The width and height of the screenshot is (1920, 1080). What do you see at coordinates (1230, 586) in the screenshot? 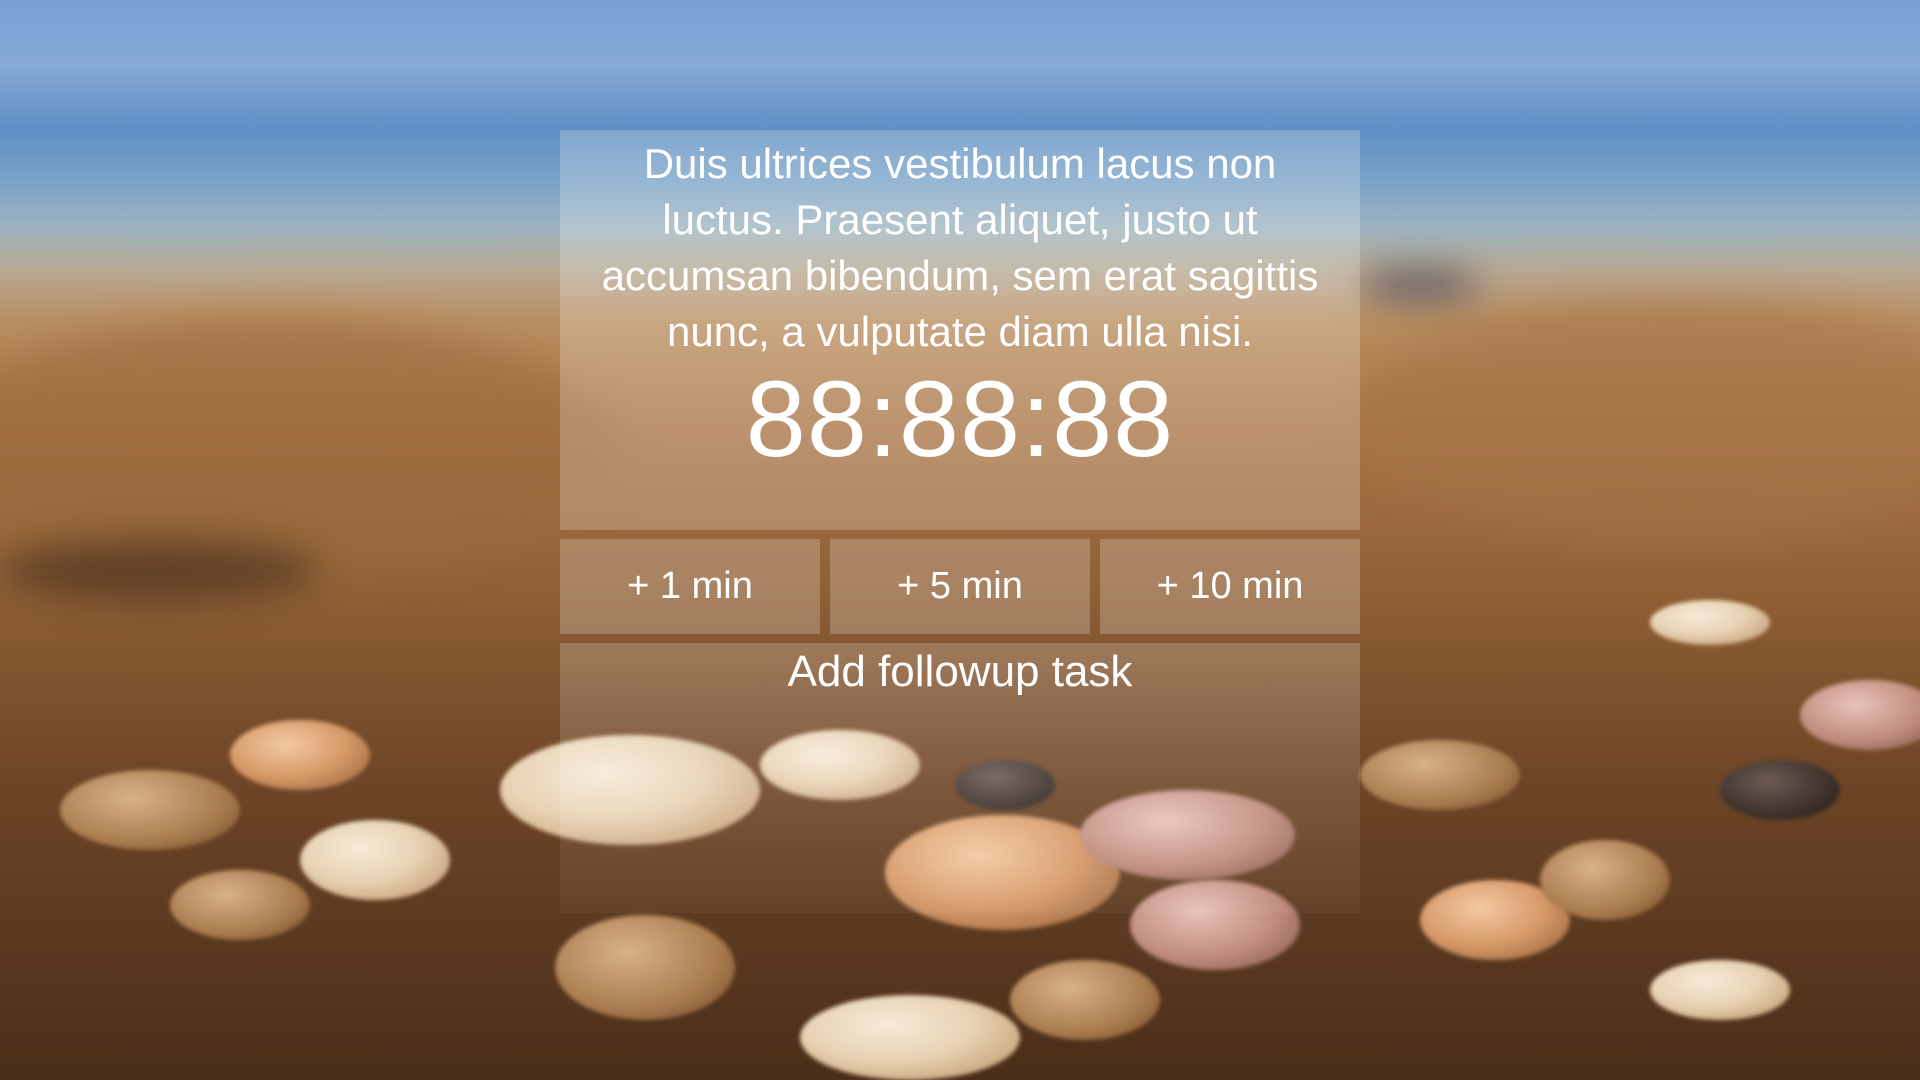
I see `add-10-min-button: + 10 min` at bounding box center [1230, 586].